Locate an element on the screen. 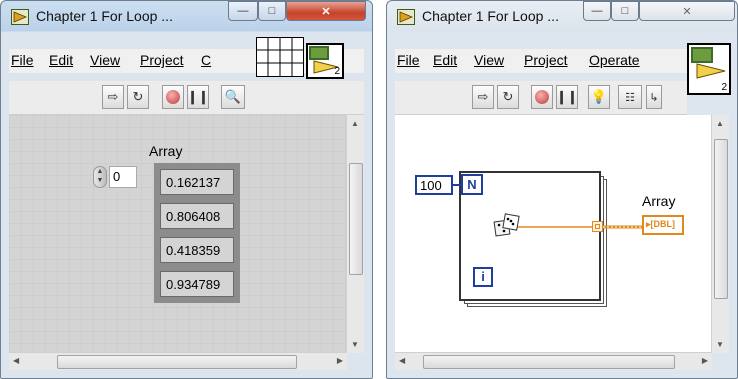  zoom-button: 🔍 is located at coordinates (233, 97).